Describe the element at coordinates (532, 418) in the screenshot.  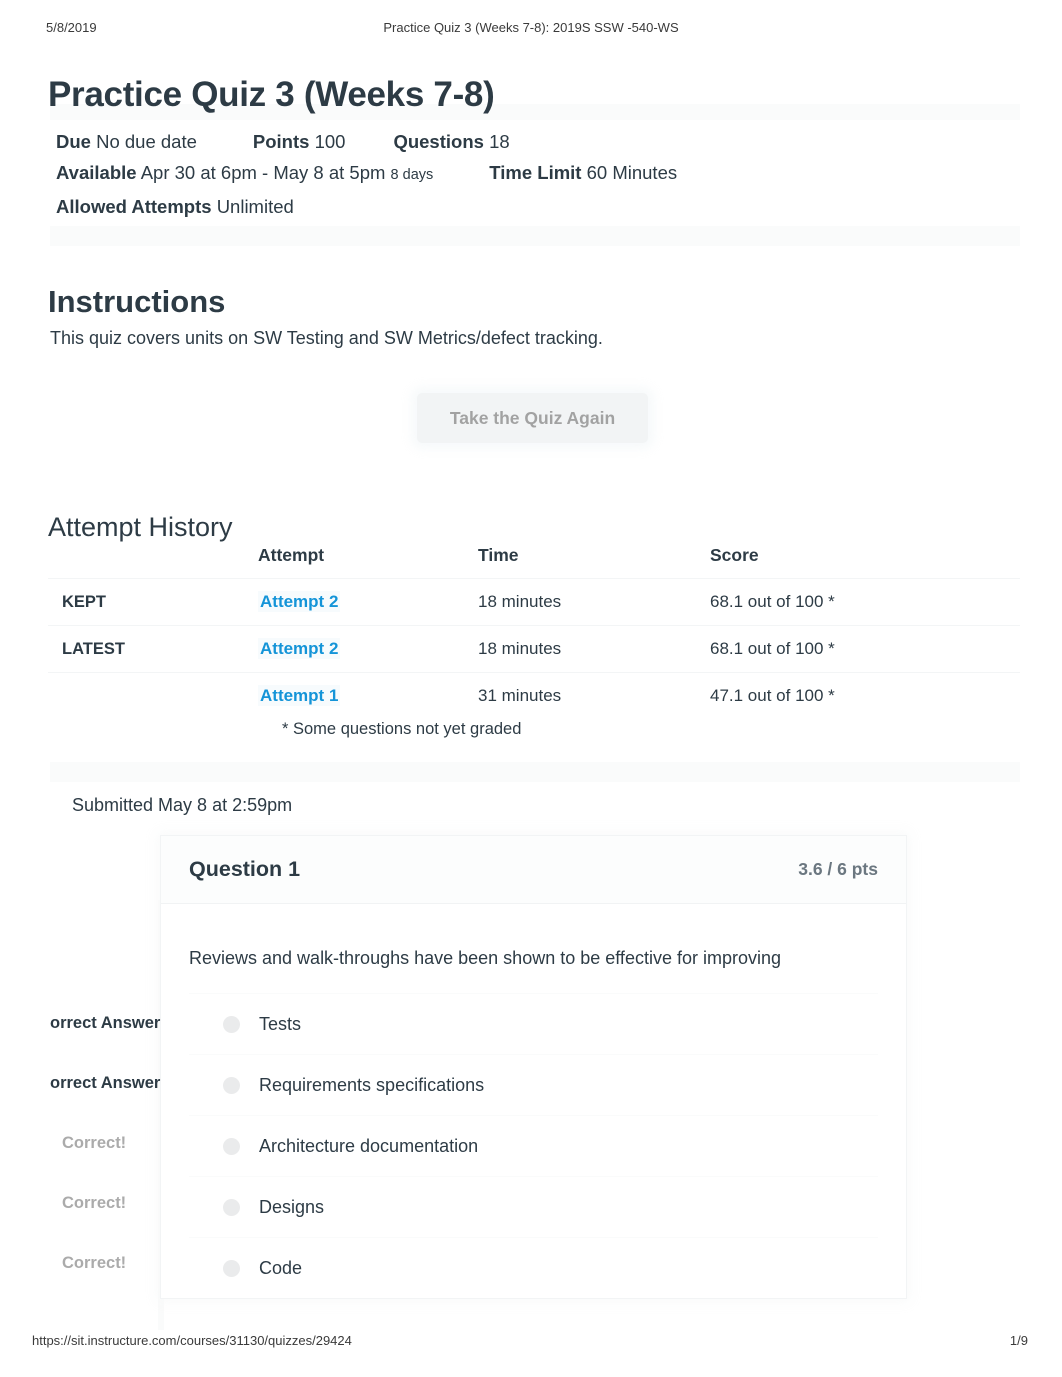
I see `take-quiz-again-button: Take the Quiz Again` at that location.